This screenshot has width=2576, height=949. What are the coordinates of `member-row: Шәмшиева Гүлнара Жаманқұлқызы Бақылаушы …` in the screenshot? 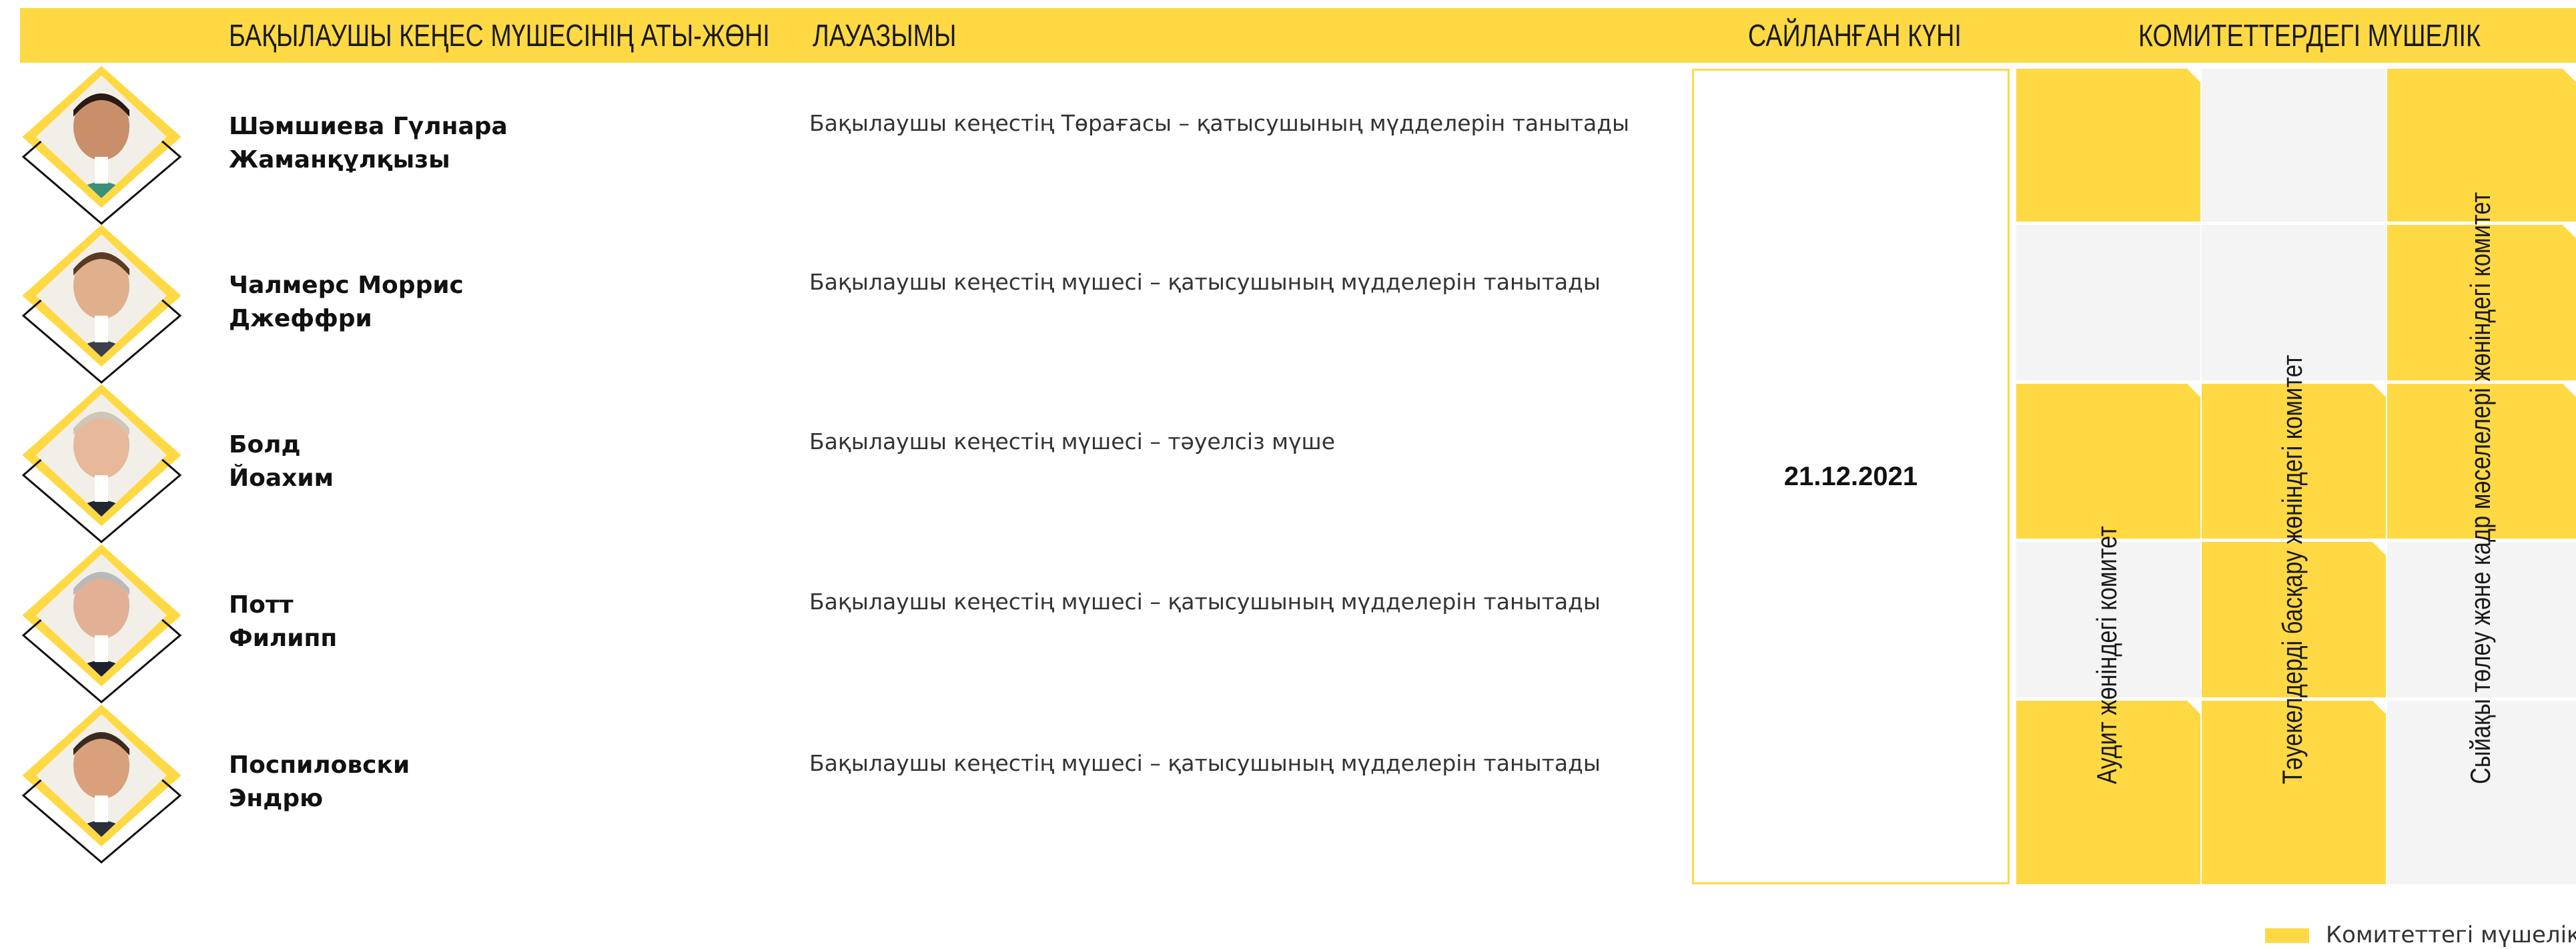 It's located at (844, 147).